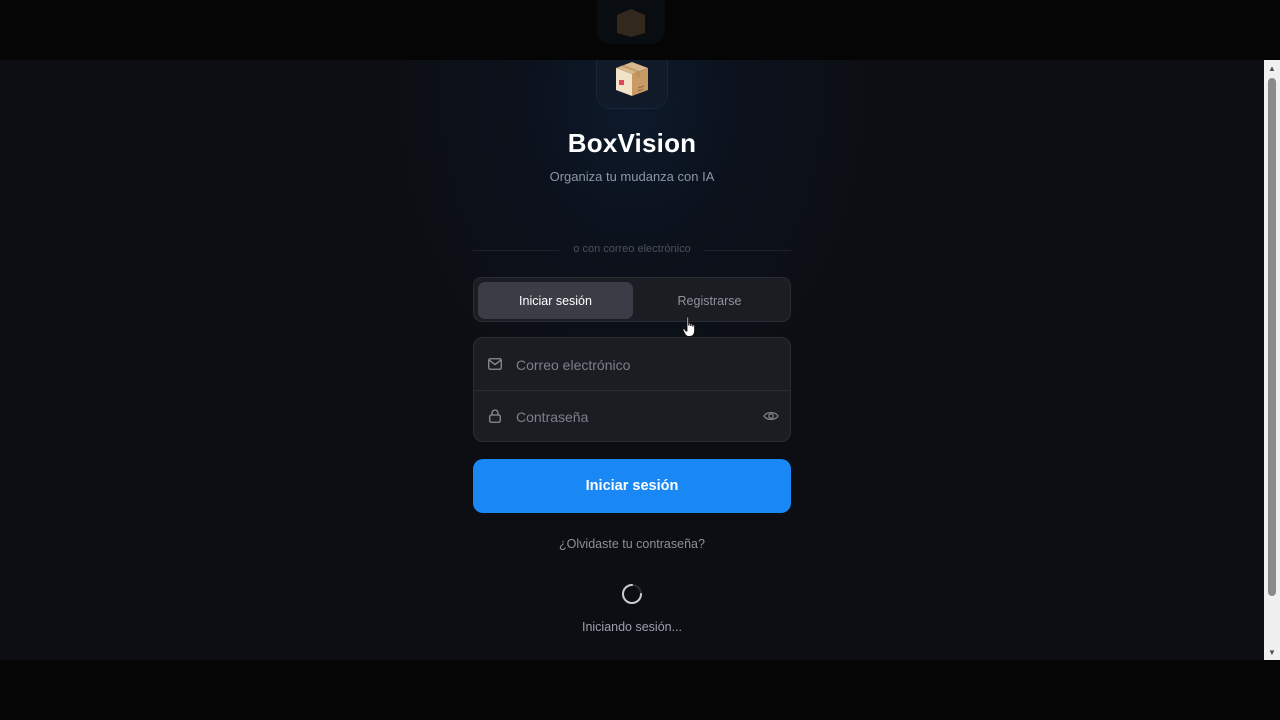  Describe the element at coordinates (632, 176) in the screenshot. I see `app-subtitle: Organiza tu mudanza con IA` at that location.